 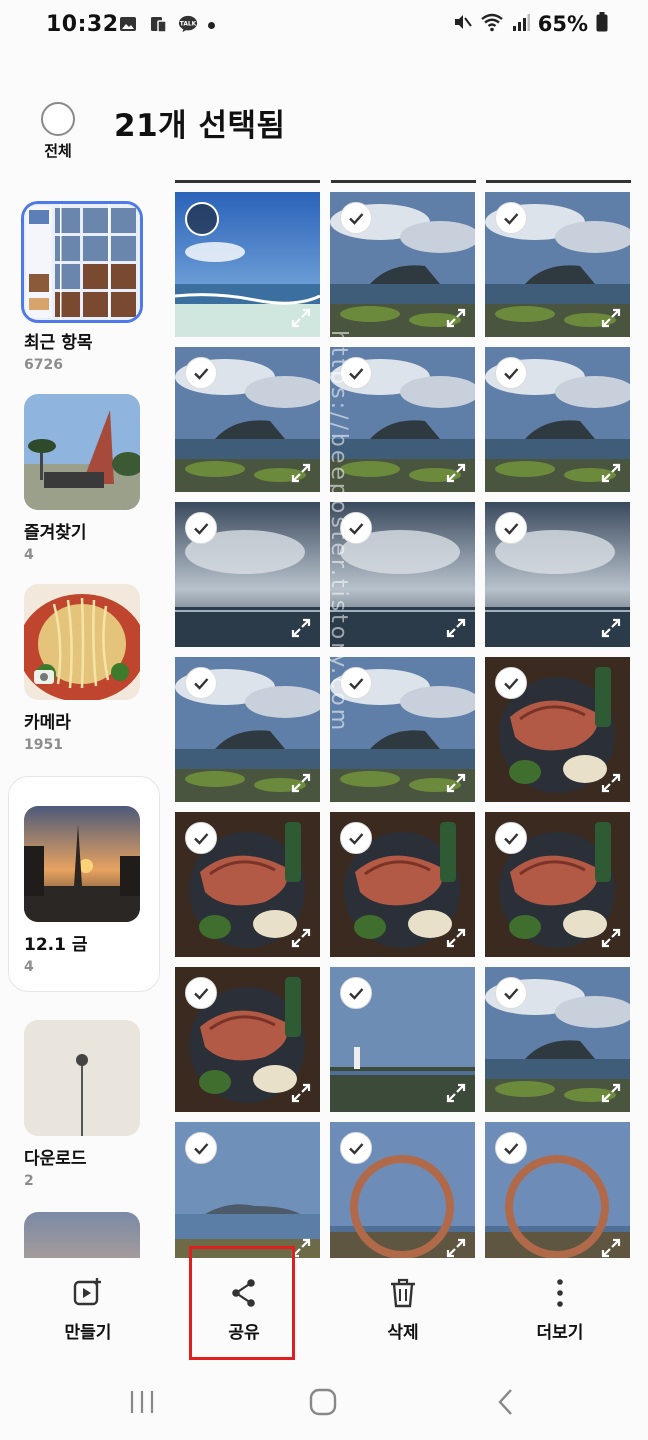 What do you see at coordinates (506, 1402) in the screenshot?
I see `back-button` at bounding box center [506, 1402].